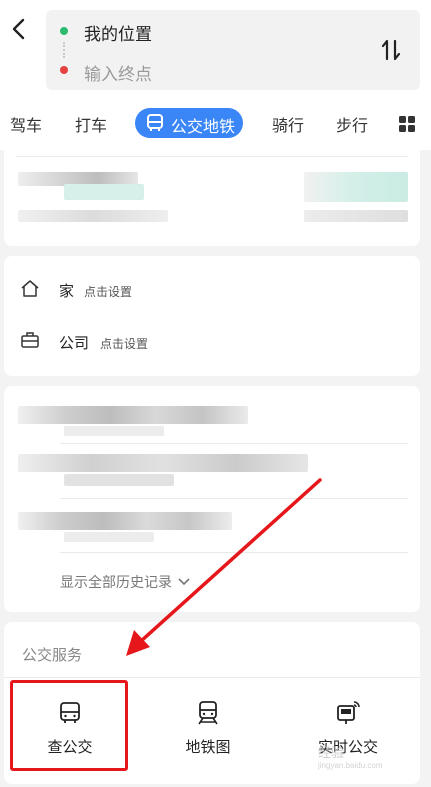  I want to click on watermark: 经验 jingyan.baidu.com, so click(350, 756).